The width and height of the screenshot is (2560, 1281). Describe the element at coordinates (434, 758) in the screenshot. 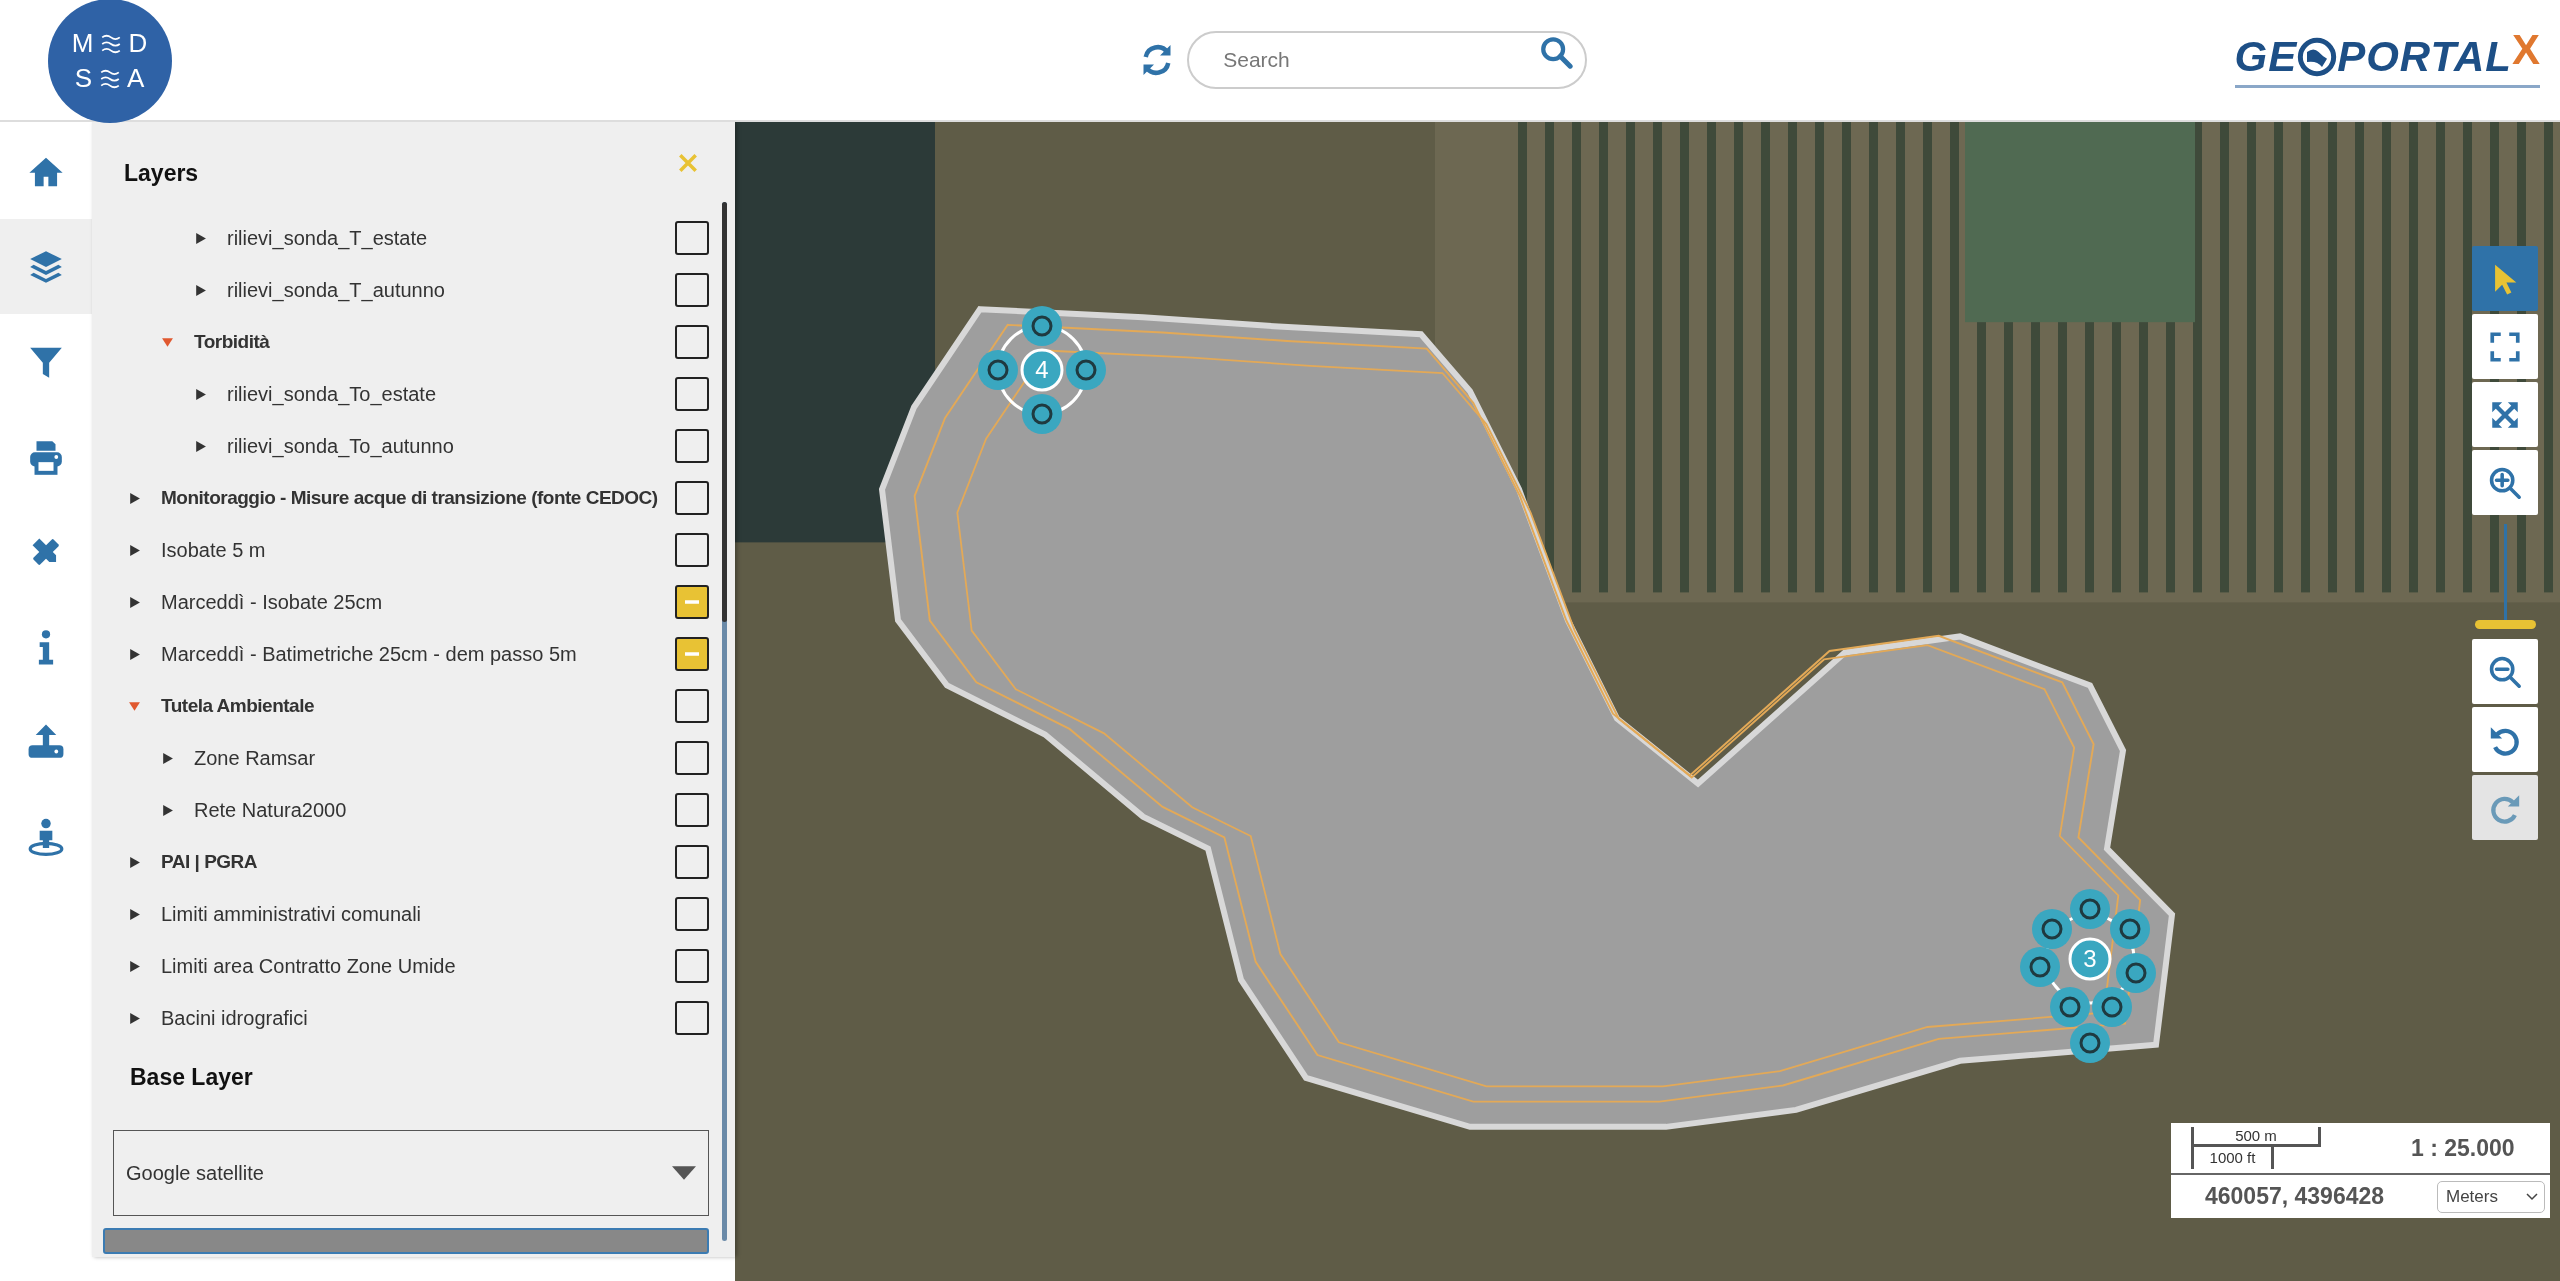

I see `layer-name: Zone Ramsar` at that location.